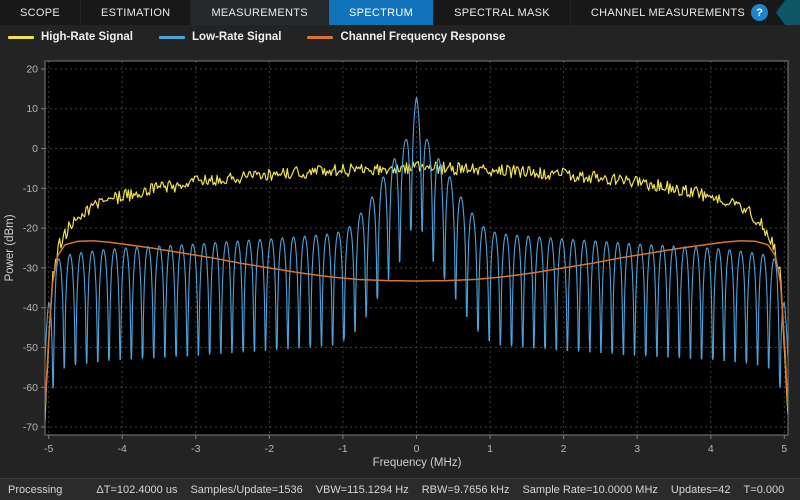 The height and width of the screenshot is (500, 800). I want to click on svg-text: 20, so click(32, 70).